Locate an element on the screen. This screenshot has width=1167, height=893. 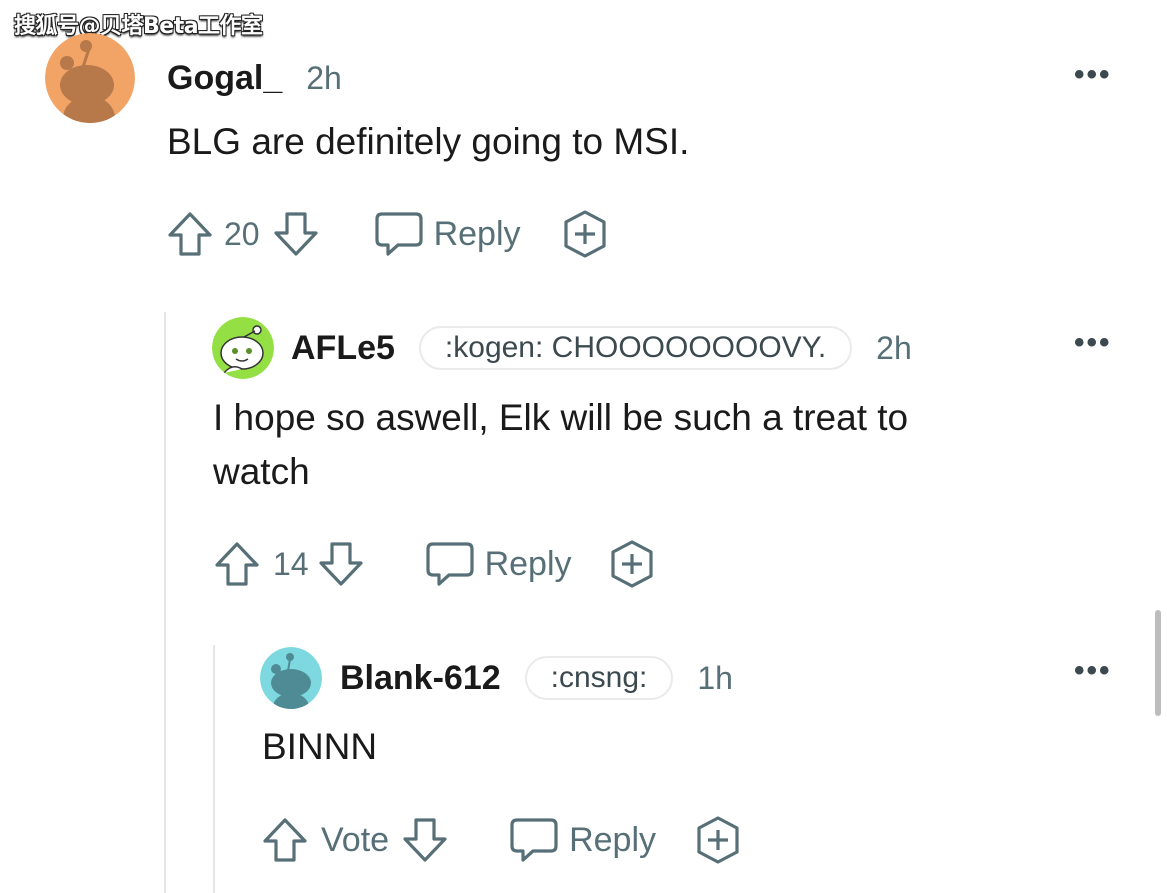
comment-body: BLG are definitely going to MSI. is located at coordinates (428, 141).